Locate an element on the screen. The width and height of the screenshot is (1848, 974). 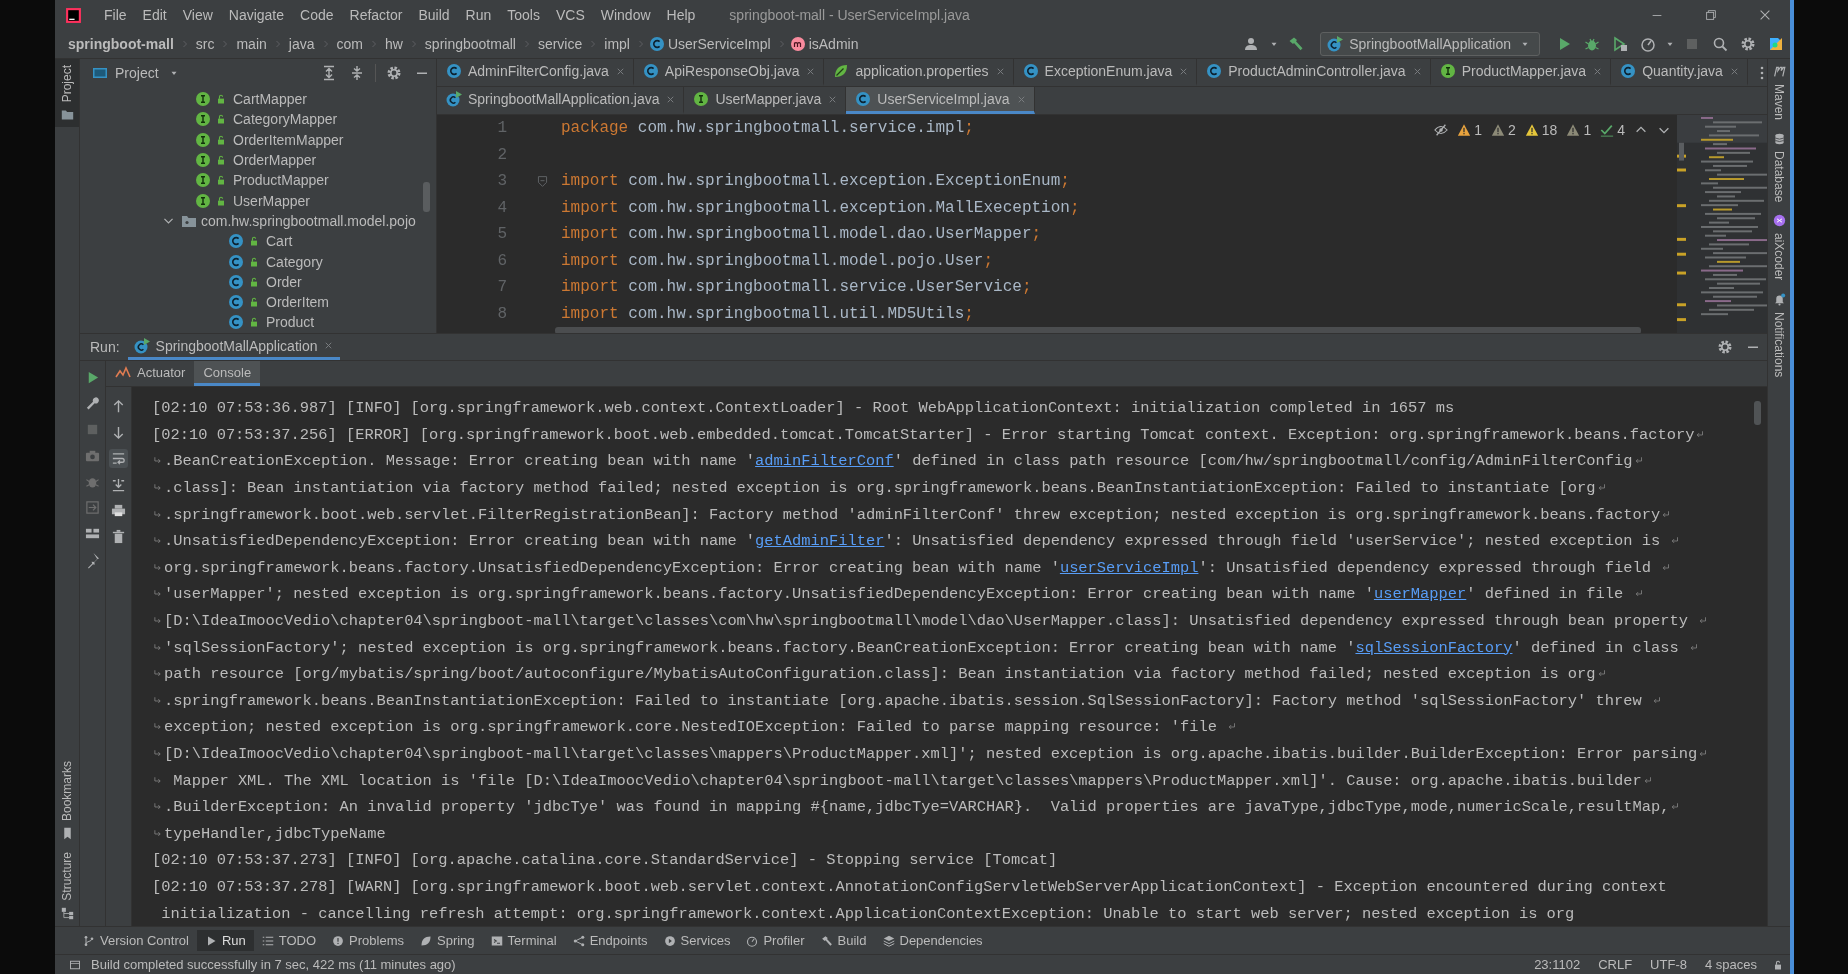
coverage-icon is located at coordinates (1620, 44).